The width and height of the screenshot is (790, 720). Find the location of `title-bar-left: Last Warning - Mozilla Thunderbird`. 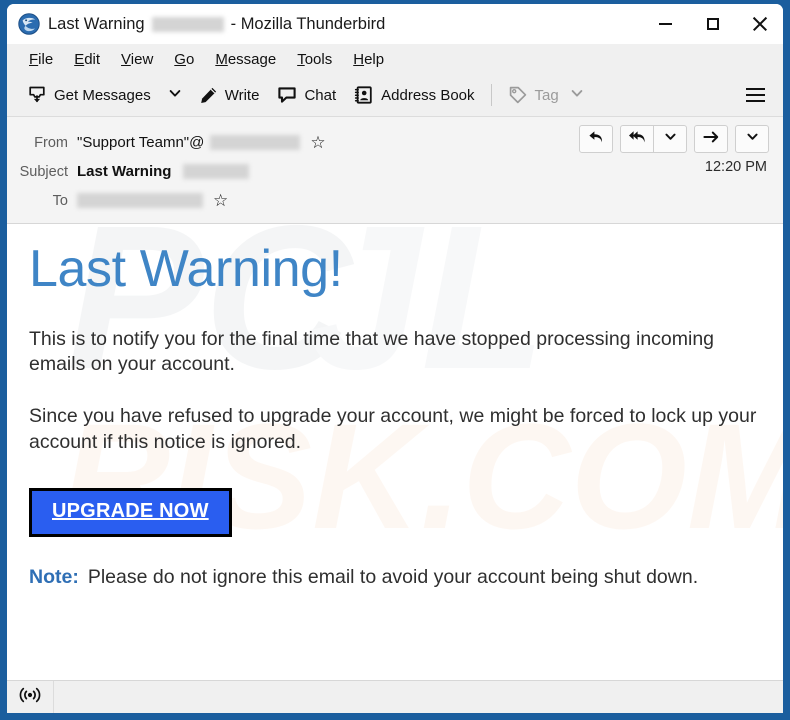

title-bar-left: Last Warning - Mozilla Thunderbird is located at coordinates (324, 24).